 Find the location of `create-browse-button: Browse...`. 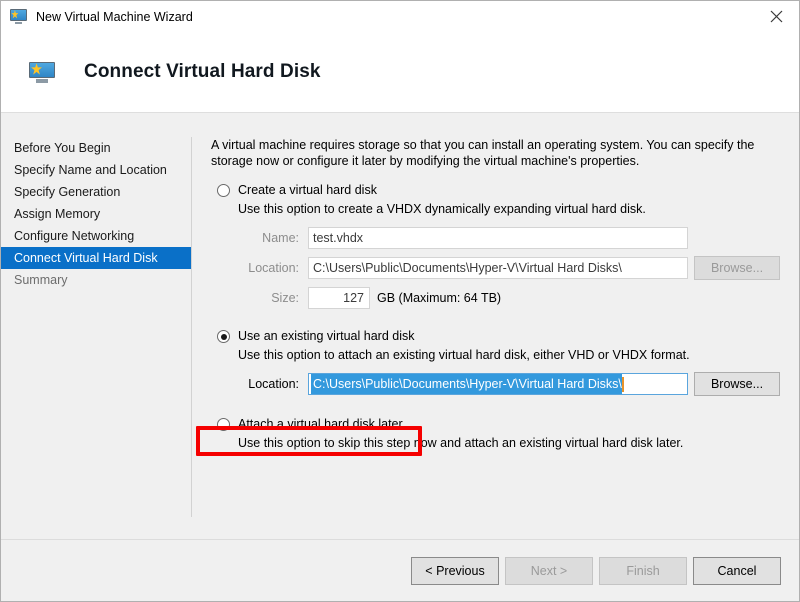

create-browse-button: Browse... is located at coordinates (737, 268).